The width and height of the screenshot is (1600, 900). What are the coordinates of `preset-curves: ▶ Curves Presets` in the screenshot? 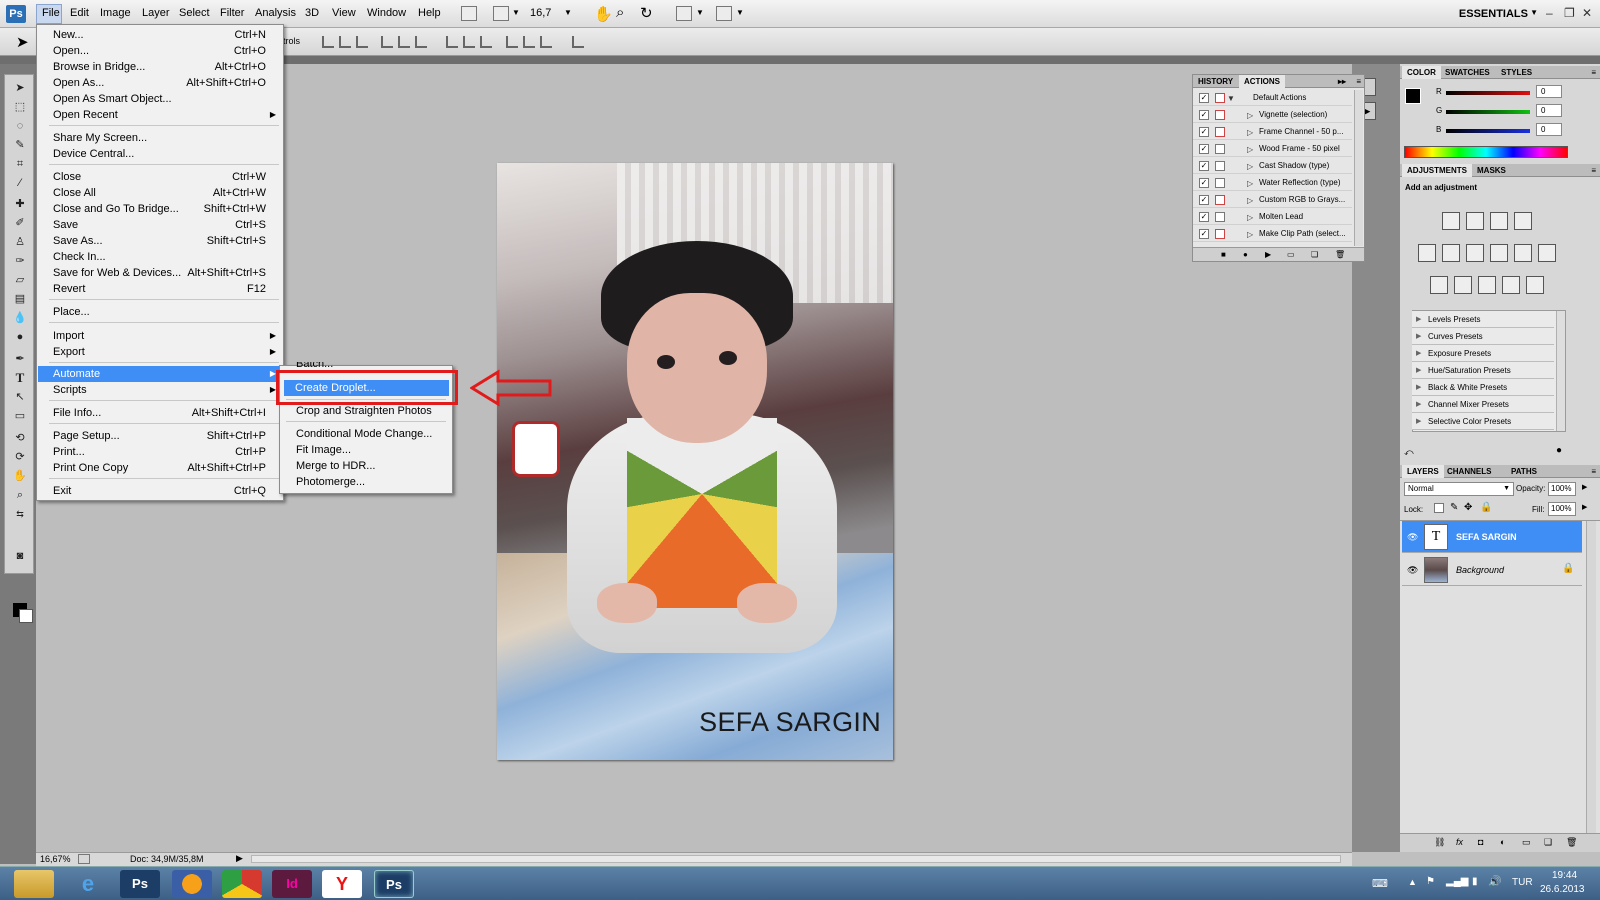 It's located at (1483, 336).